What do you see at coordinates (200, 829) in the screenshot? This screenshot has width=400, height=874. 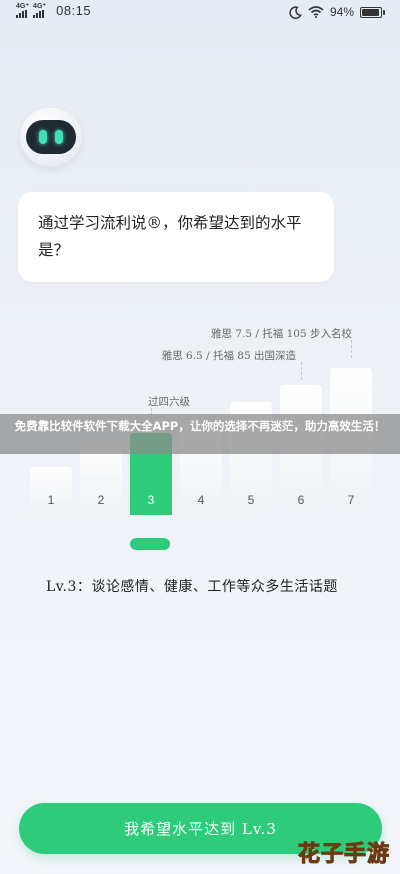 I see `confirm-level-button-label: 我希望水平达到 Lv.3` at bounding box center [200, 829].